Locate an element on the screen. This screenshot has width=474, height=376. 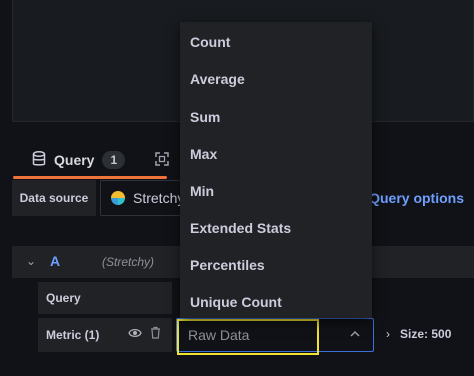
transform-icon is located at coordinates (162, 160).